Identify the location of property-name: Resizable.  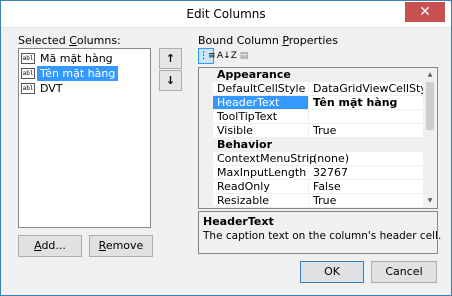
(261, 201).